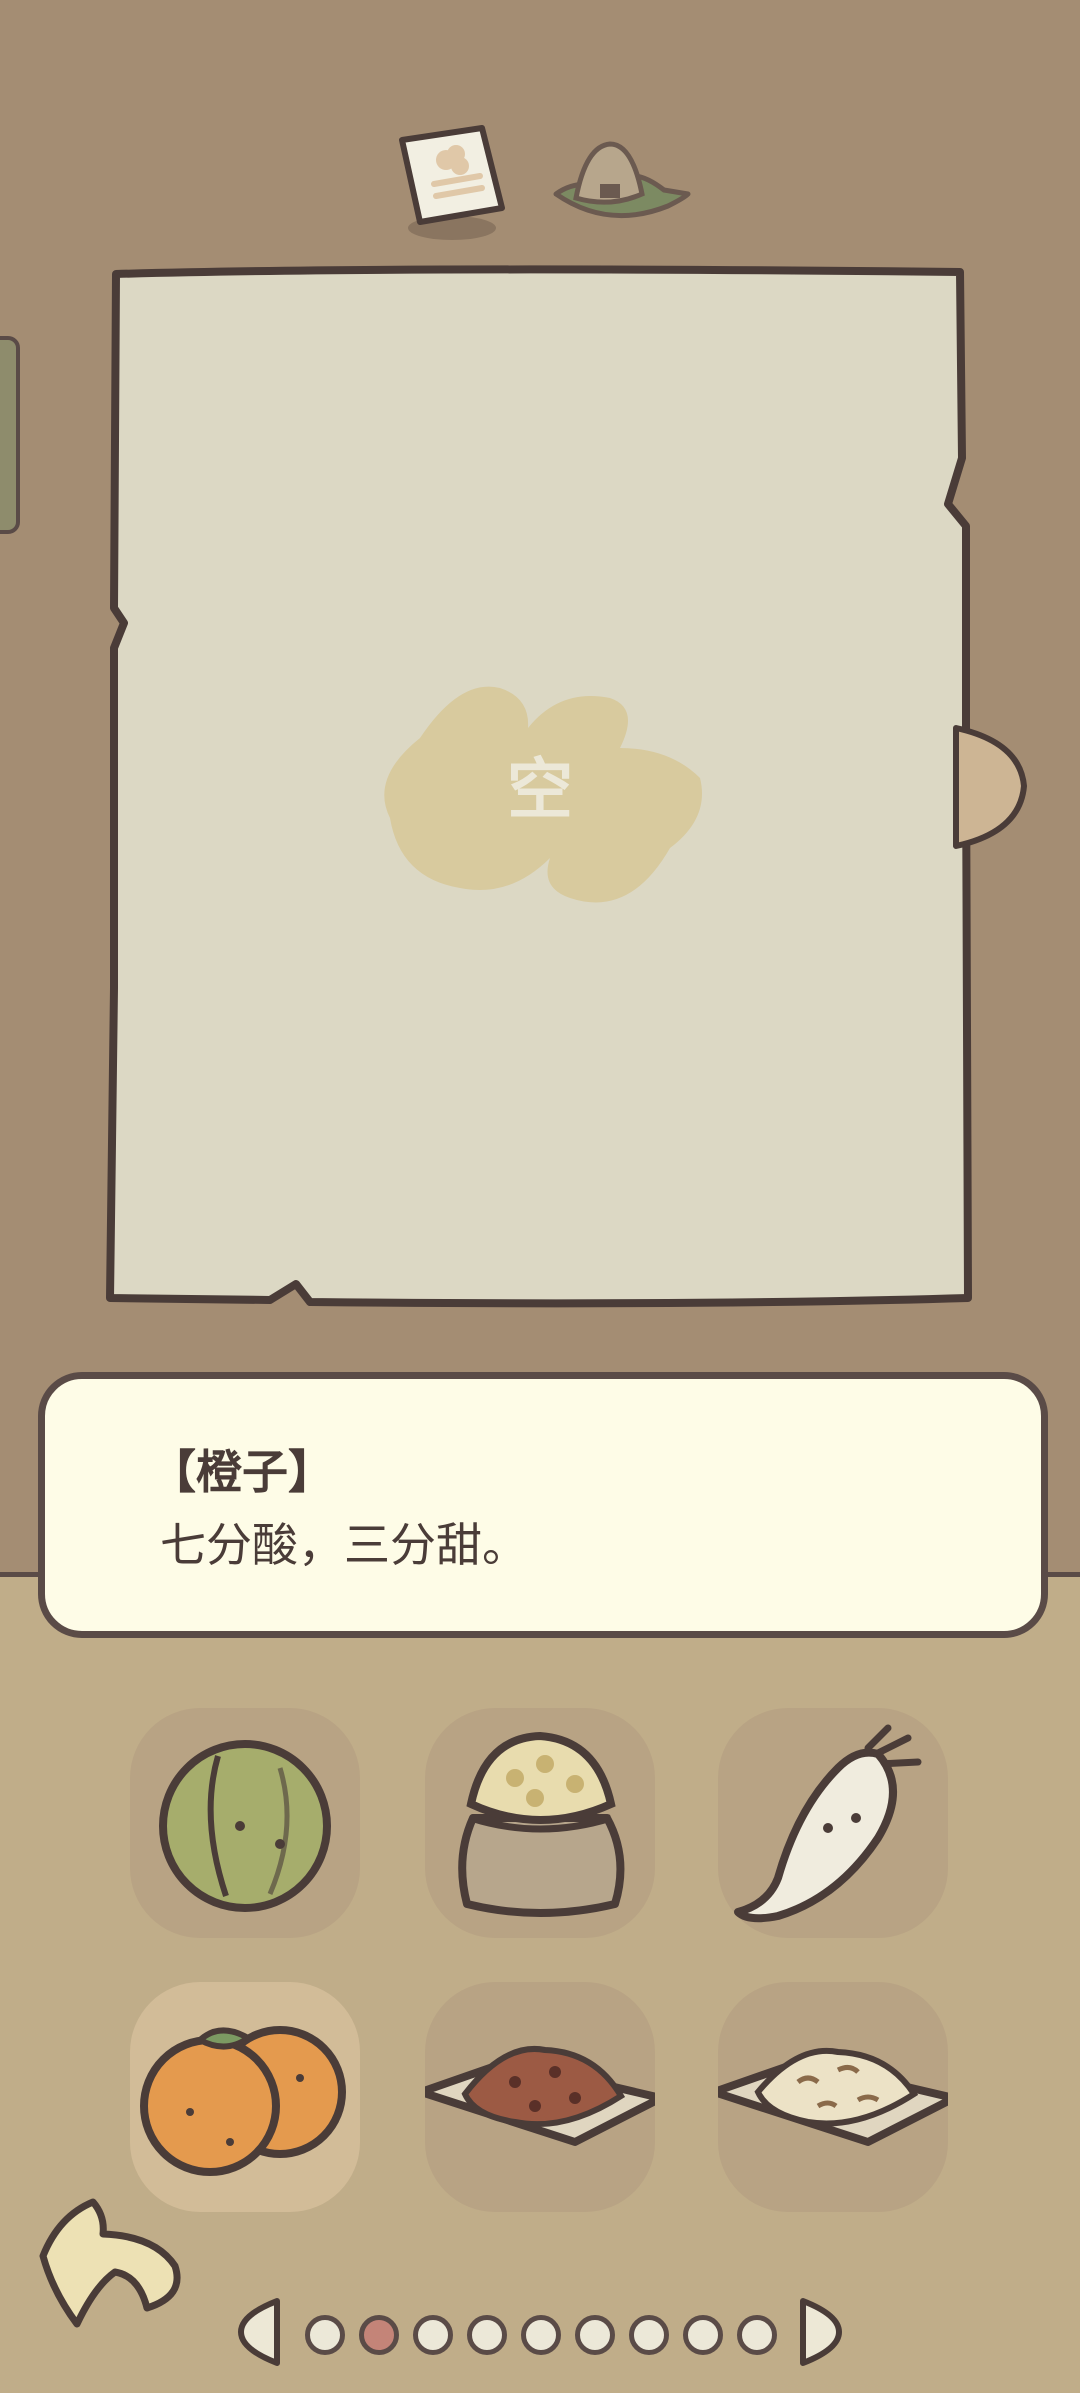  I want to click on page-indicator, so click(540, 2335).